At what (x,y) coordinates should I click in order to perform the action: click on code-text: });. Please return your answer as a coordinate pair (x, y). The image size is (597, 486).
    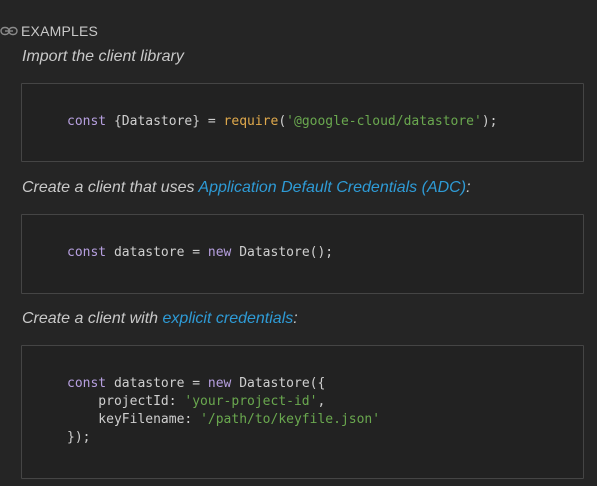
    Looking at the image, I should click on (79, 437).